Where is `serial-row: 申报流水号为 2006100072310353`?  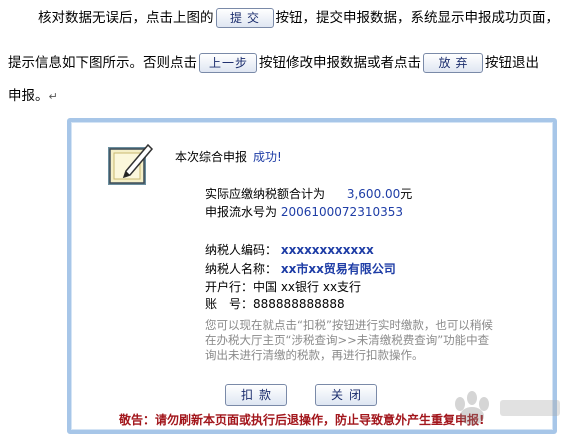 serial-row: 申报流水号为 2006100072310353 is located at coordinates (304, 211).